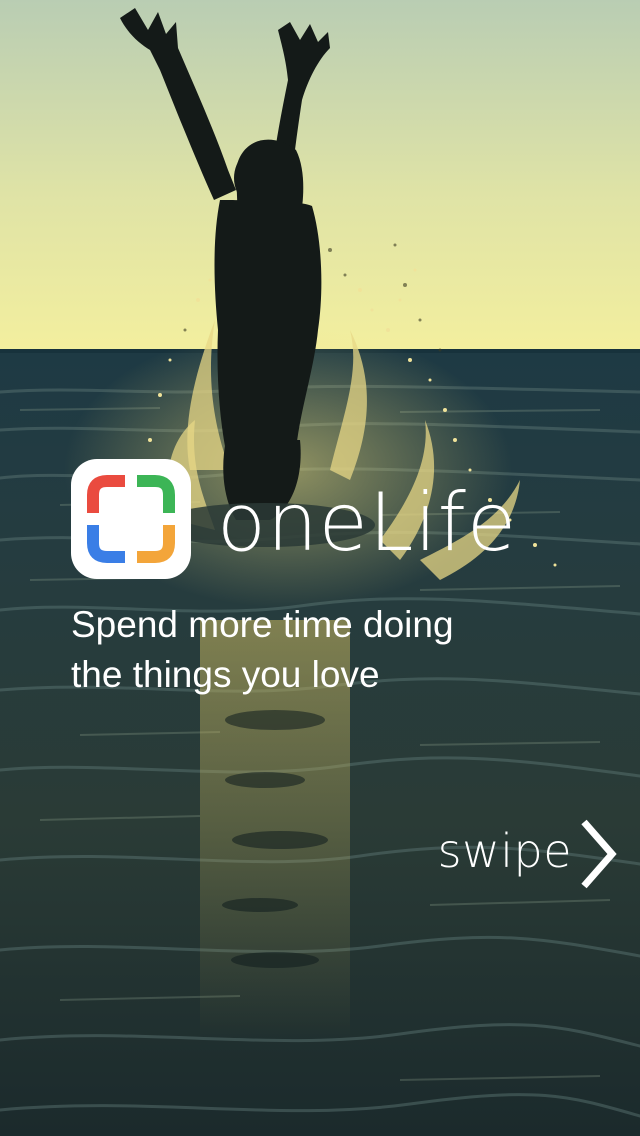 The width and height of the screenshot is (640, 1136). Describe the element at coordinates (262, 624) in the screenshot. I see `tagline-line-1: Spend more time doing` at that location.